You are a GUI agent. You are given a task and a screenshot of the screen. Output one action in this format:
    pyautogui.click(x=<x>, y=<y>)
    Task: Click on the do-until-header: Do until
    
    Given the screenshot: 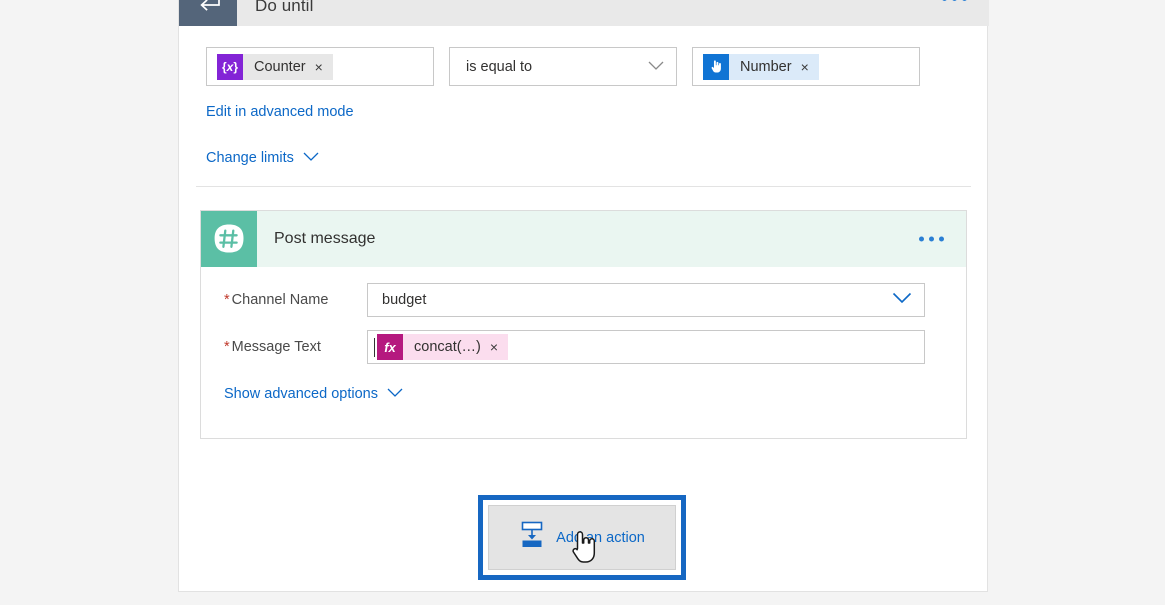 What is the action you would take?
    pyautogui.click(x=584, y=13)
    